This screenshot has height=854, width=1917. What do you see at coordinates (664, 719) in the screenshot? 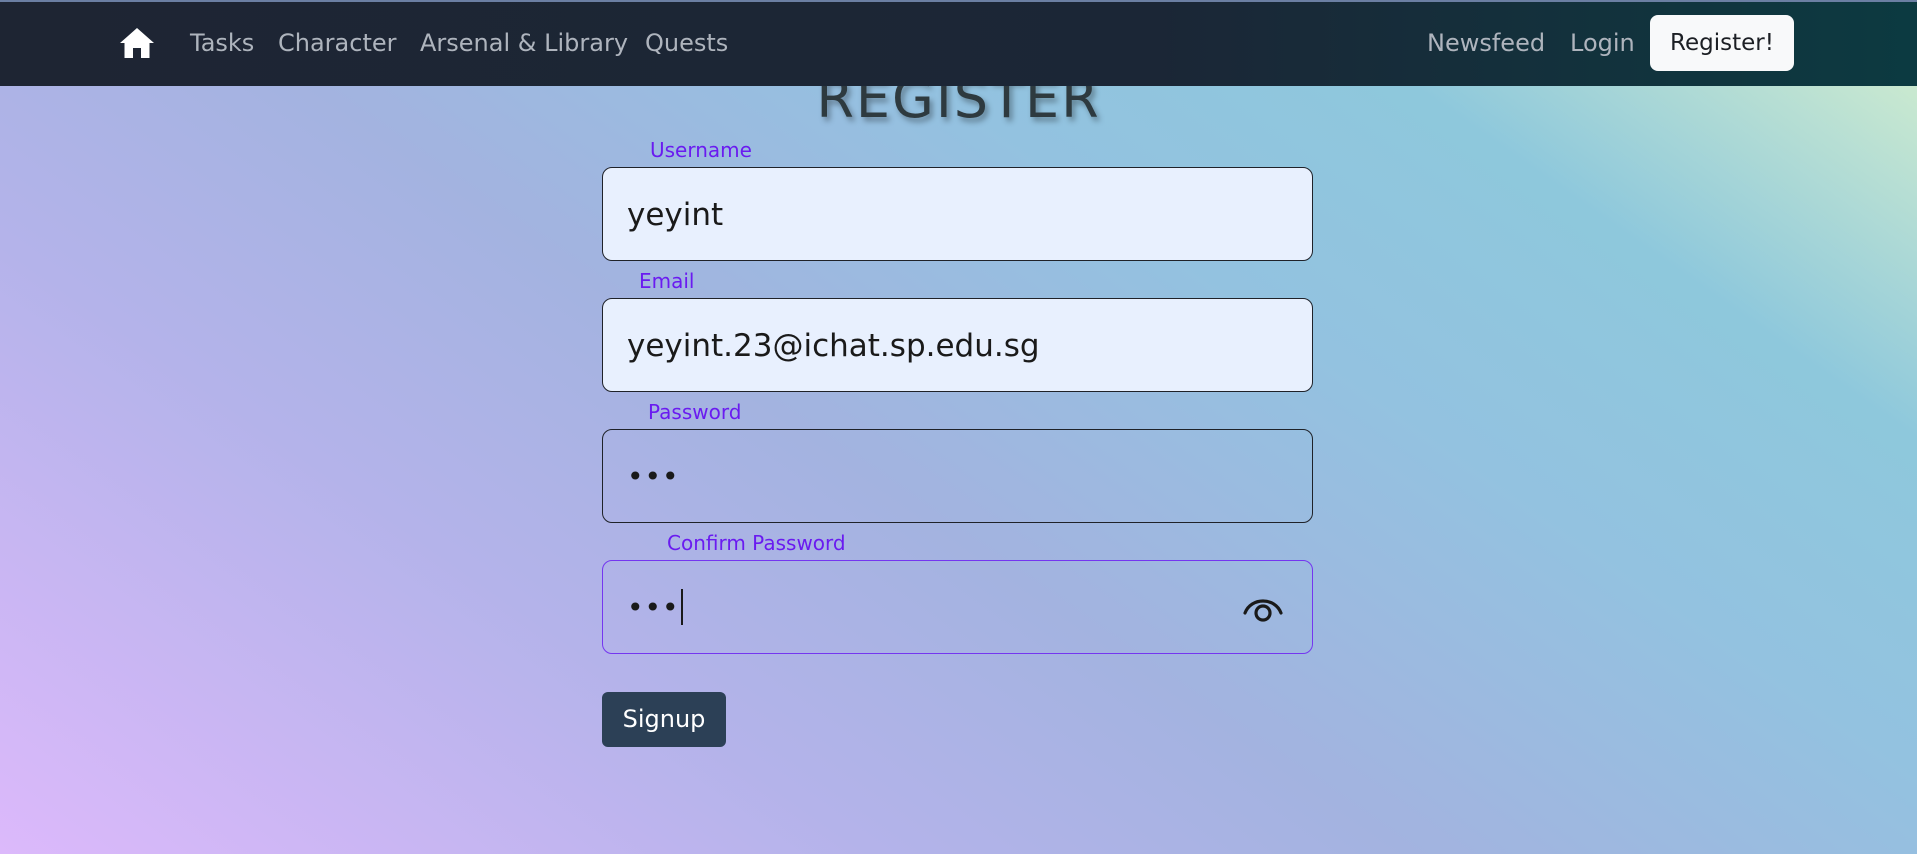
I see `signup-button: Signup` at bounding box center [664, 719].